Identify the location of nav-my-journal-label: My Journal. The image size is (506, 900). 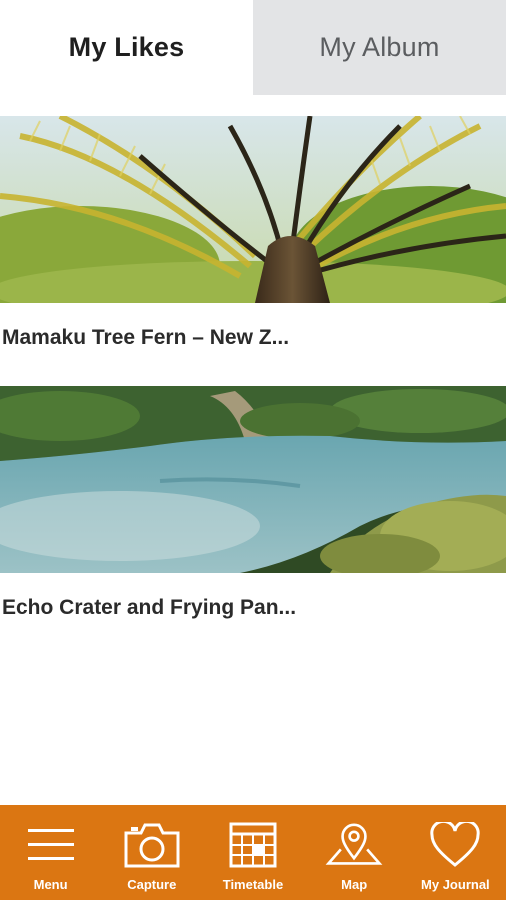
(455, 884).